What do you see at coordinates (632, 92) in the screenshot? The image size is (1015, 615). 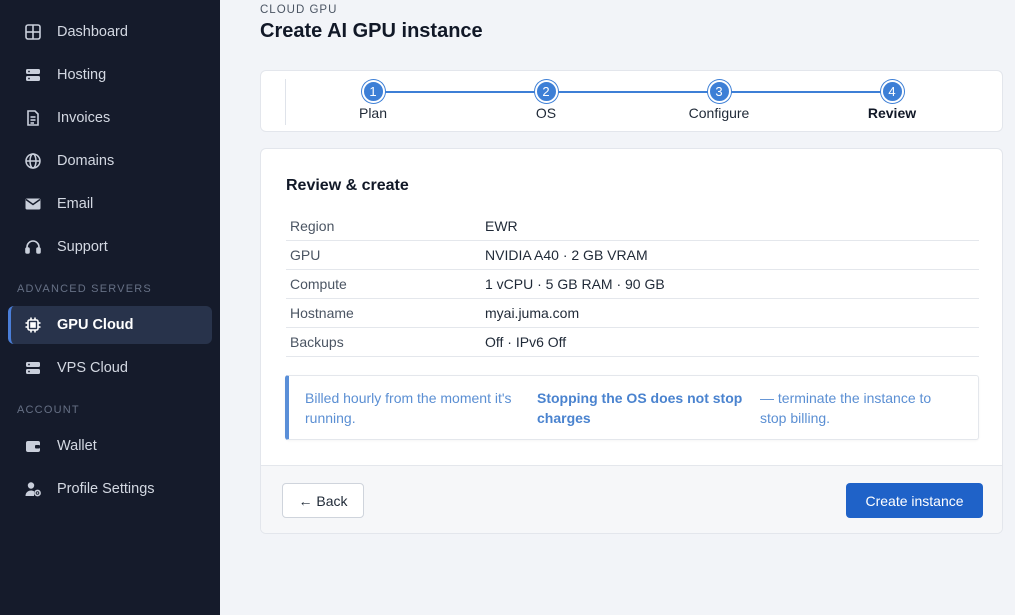 I see `stepper-progress-line` at bounding box center [632, 92].